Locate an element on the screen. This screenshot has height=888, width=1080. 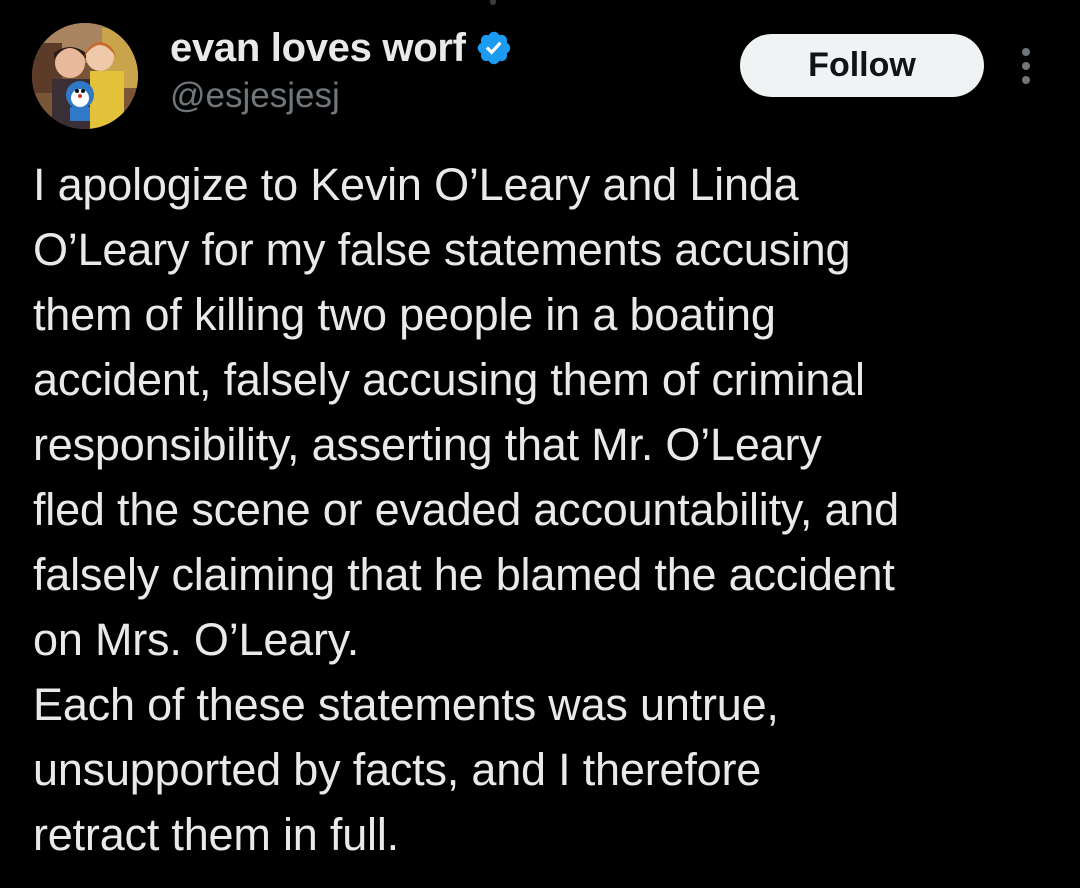
tweet-text-line: on Mrs. O’Leary. is located at coordinates (196, 639).